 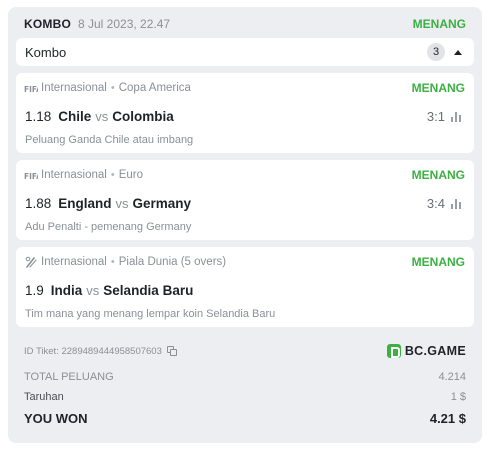 What do you see at coordinates (171, 351) in the screenshot?
I see `copy-icon` at bounding box center [171, 351].